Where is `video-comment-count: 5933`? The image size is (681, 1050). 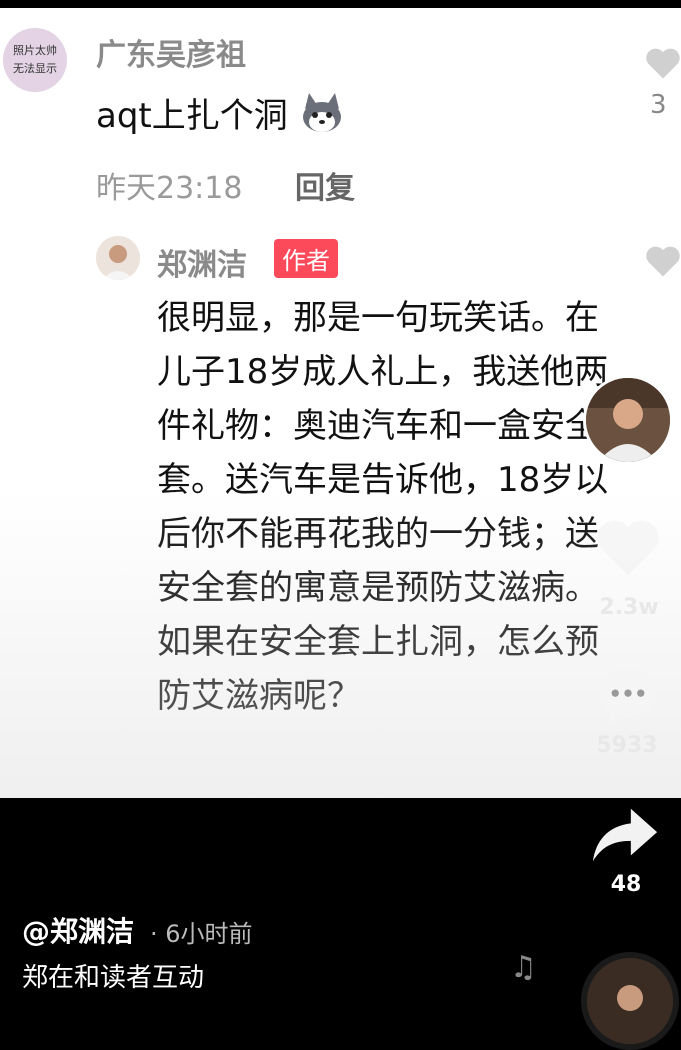
video-comment-count: 5933 is located at coordinates (627, 745).